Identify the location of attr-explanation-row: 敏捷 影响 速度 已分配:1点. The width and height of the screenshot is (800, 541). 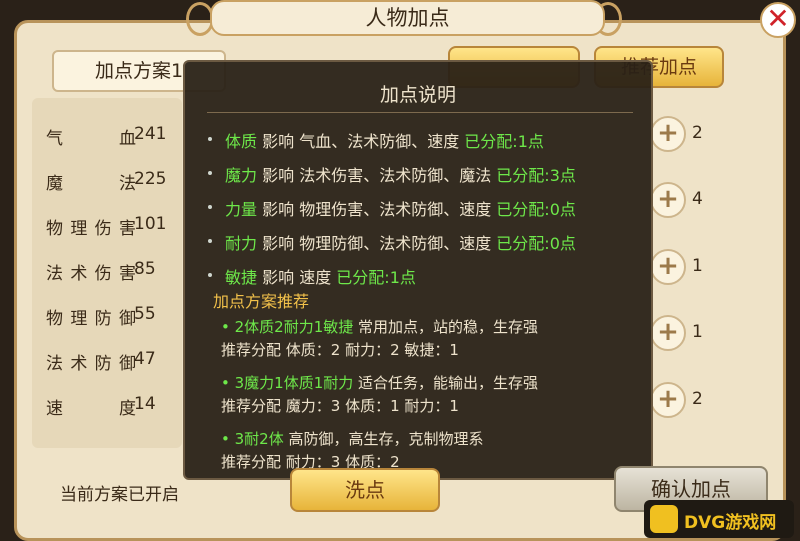
(320, 276).